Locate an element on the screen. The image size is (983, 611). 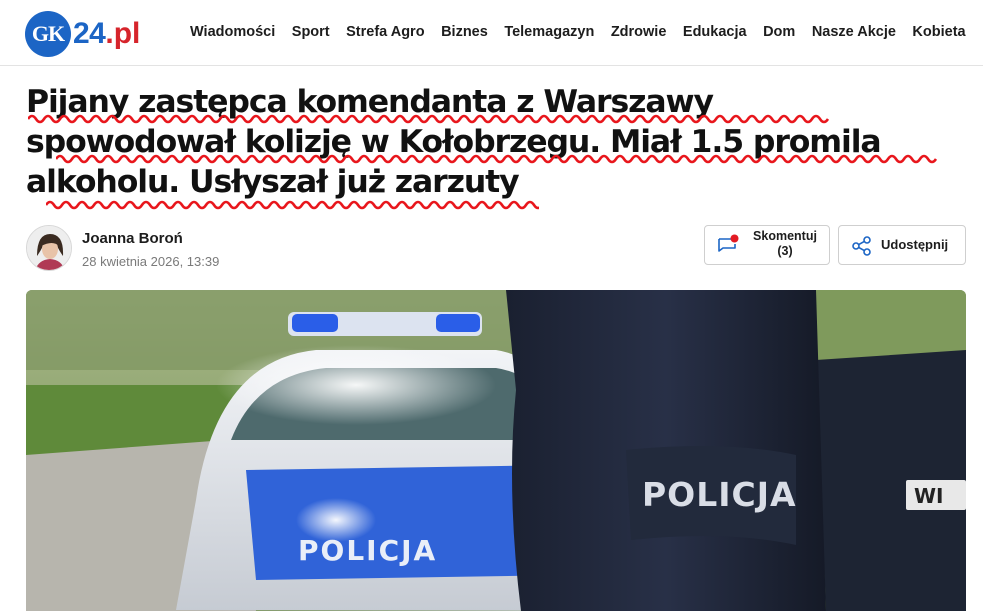
nav-item-edukacja: Edukacja is located at coordinates (715, 32).